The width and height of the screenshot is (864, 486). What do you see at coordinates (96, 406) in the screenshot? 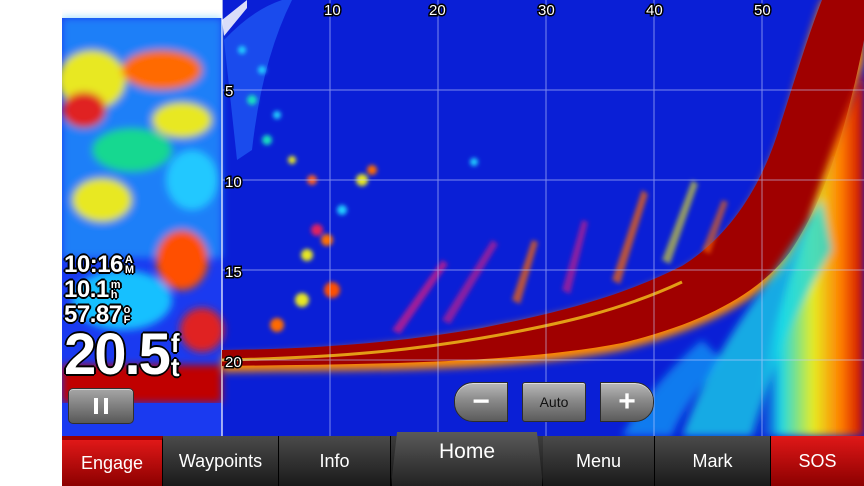
I see `pause-icon-bar-left` at bounding box center [96, 406].